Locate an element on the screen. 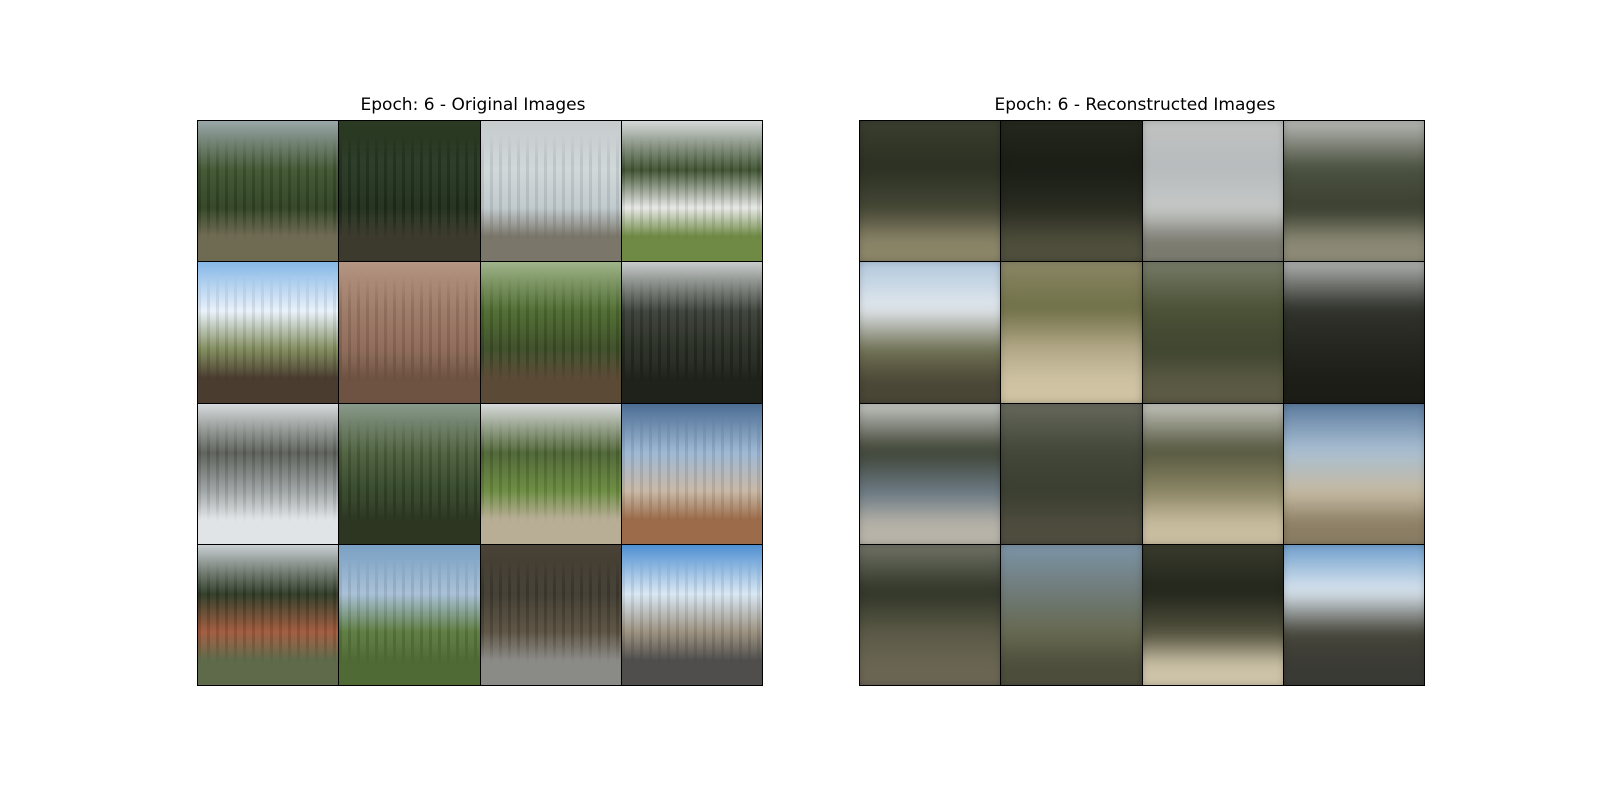  image-snow-field is located at coordinates (550, 191).